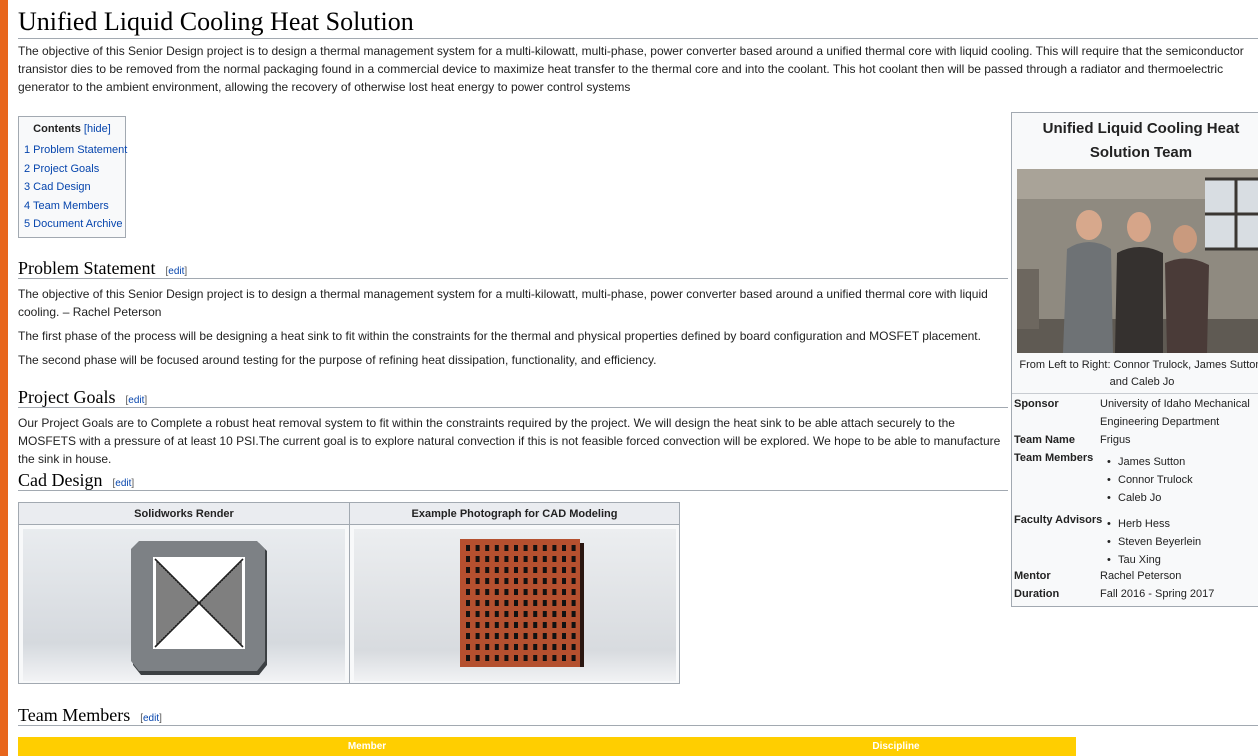 This screenshot has height=756, width=1258. Describe the element at coordinates (367, 746) in the screenshot. I see `member-column-header: Member` at that location.